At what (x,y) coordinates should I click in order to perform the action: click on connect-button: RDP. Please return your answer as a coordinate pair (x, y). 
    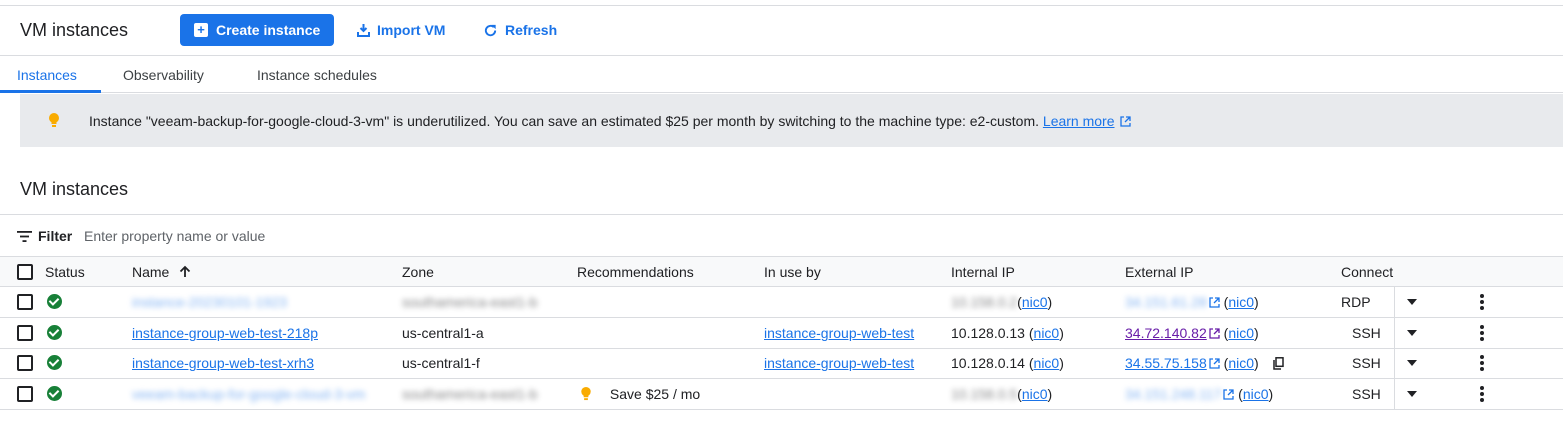
    Looking at the image, I should click on (1356, 302).